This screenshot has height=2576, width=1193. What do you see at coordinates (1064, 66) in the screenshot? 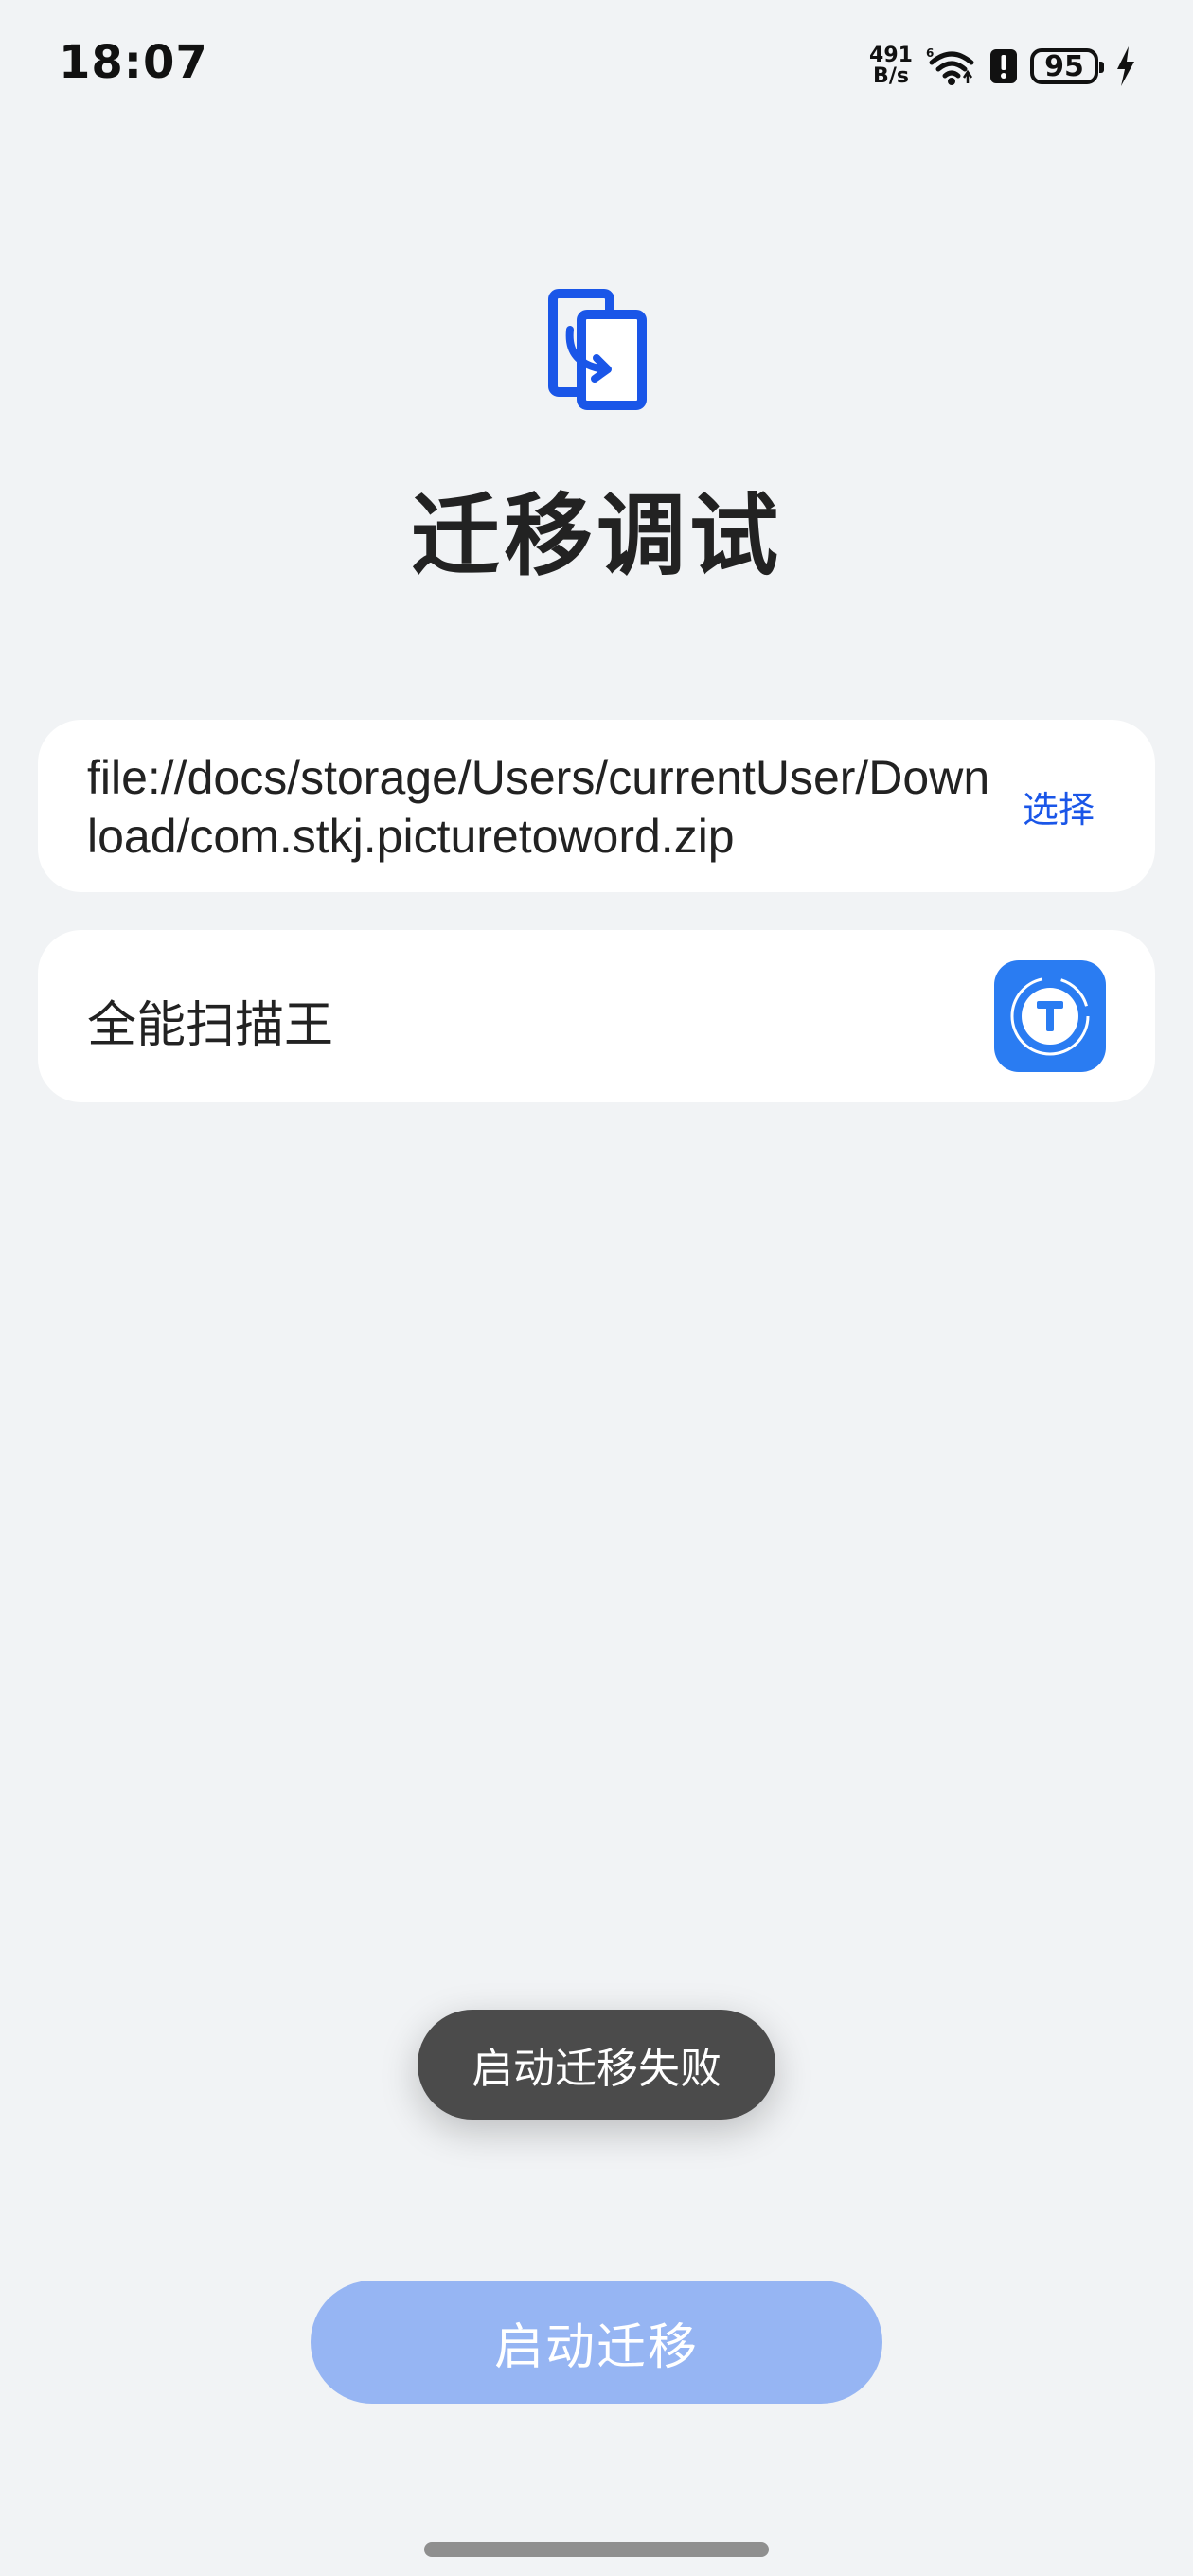
I see `battery-level: 95` at bounding box center [1064, 66].